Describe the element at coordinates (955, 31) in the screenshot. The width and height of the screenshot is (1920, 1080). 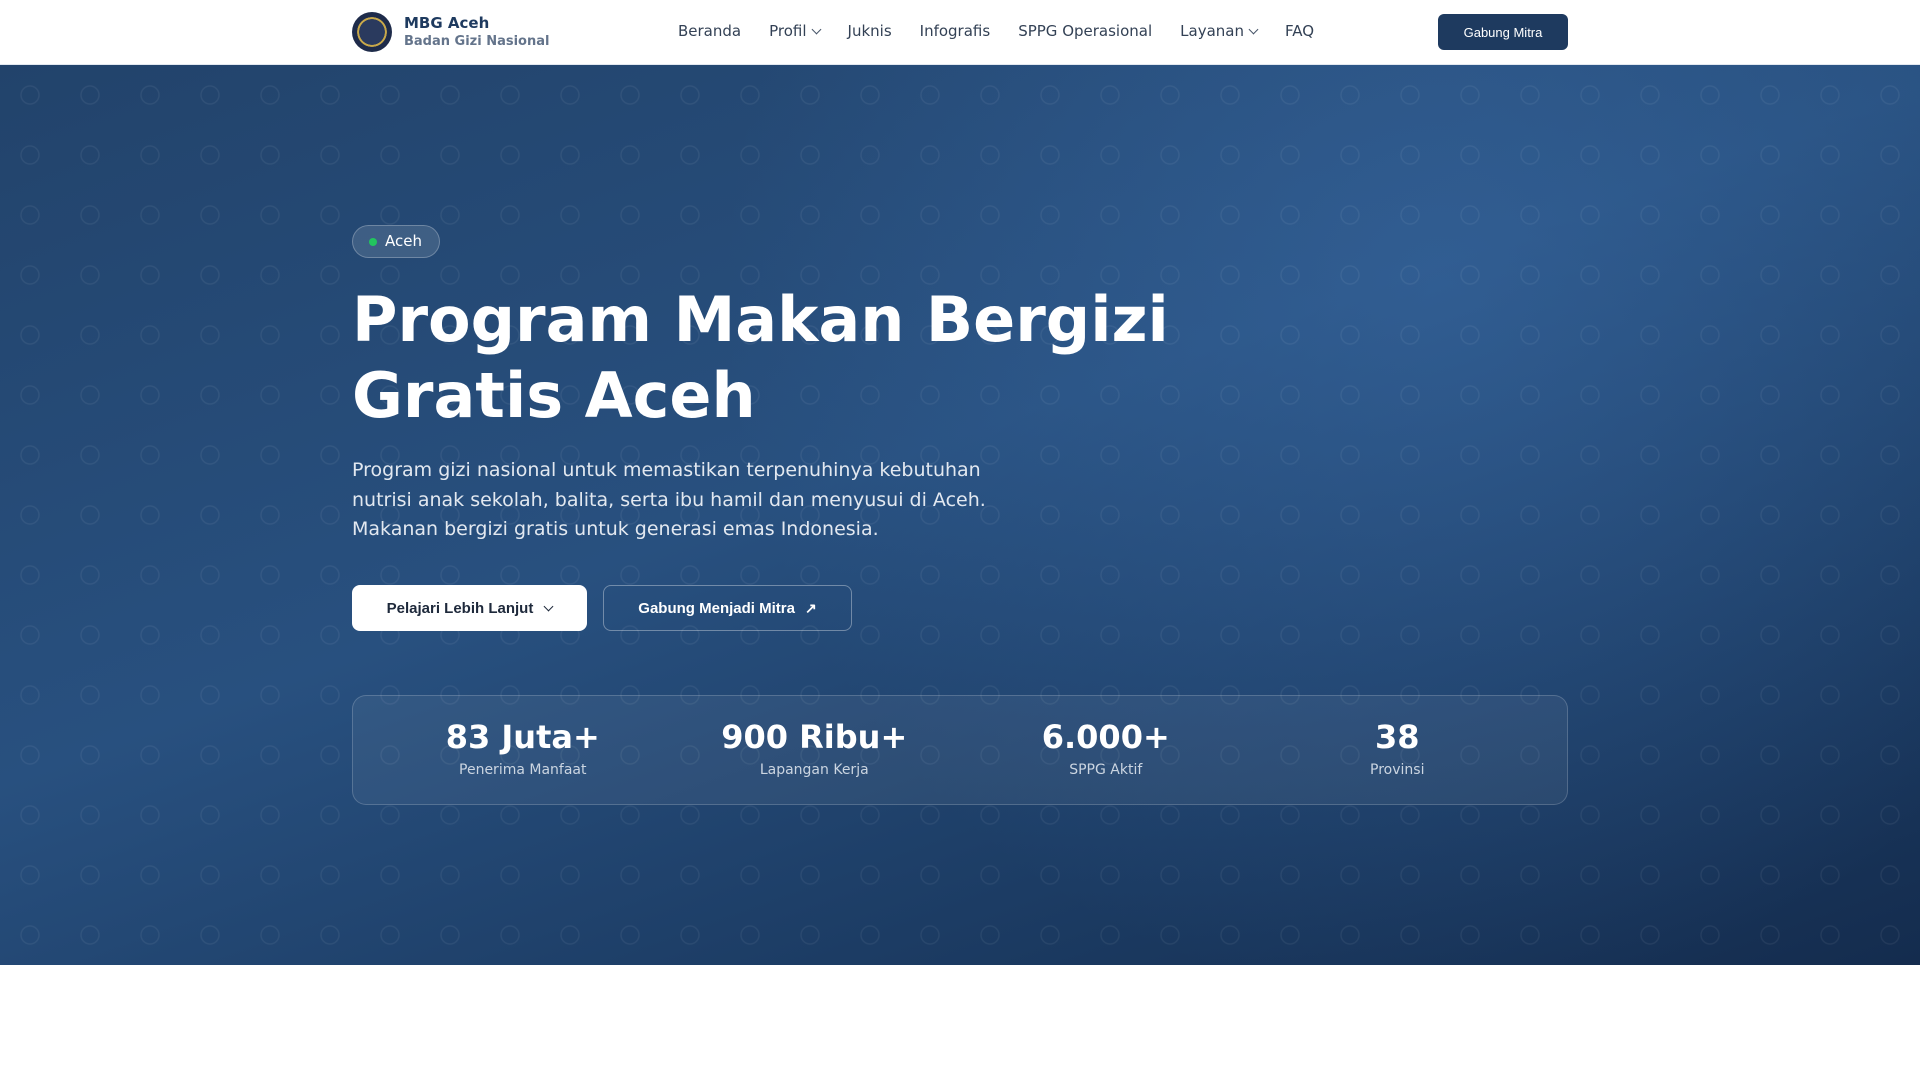
I see `nav-infografis: Infografis` at that location.